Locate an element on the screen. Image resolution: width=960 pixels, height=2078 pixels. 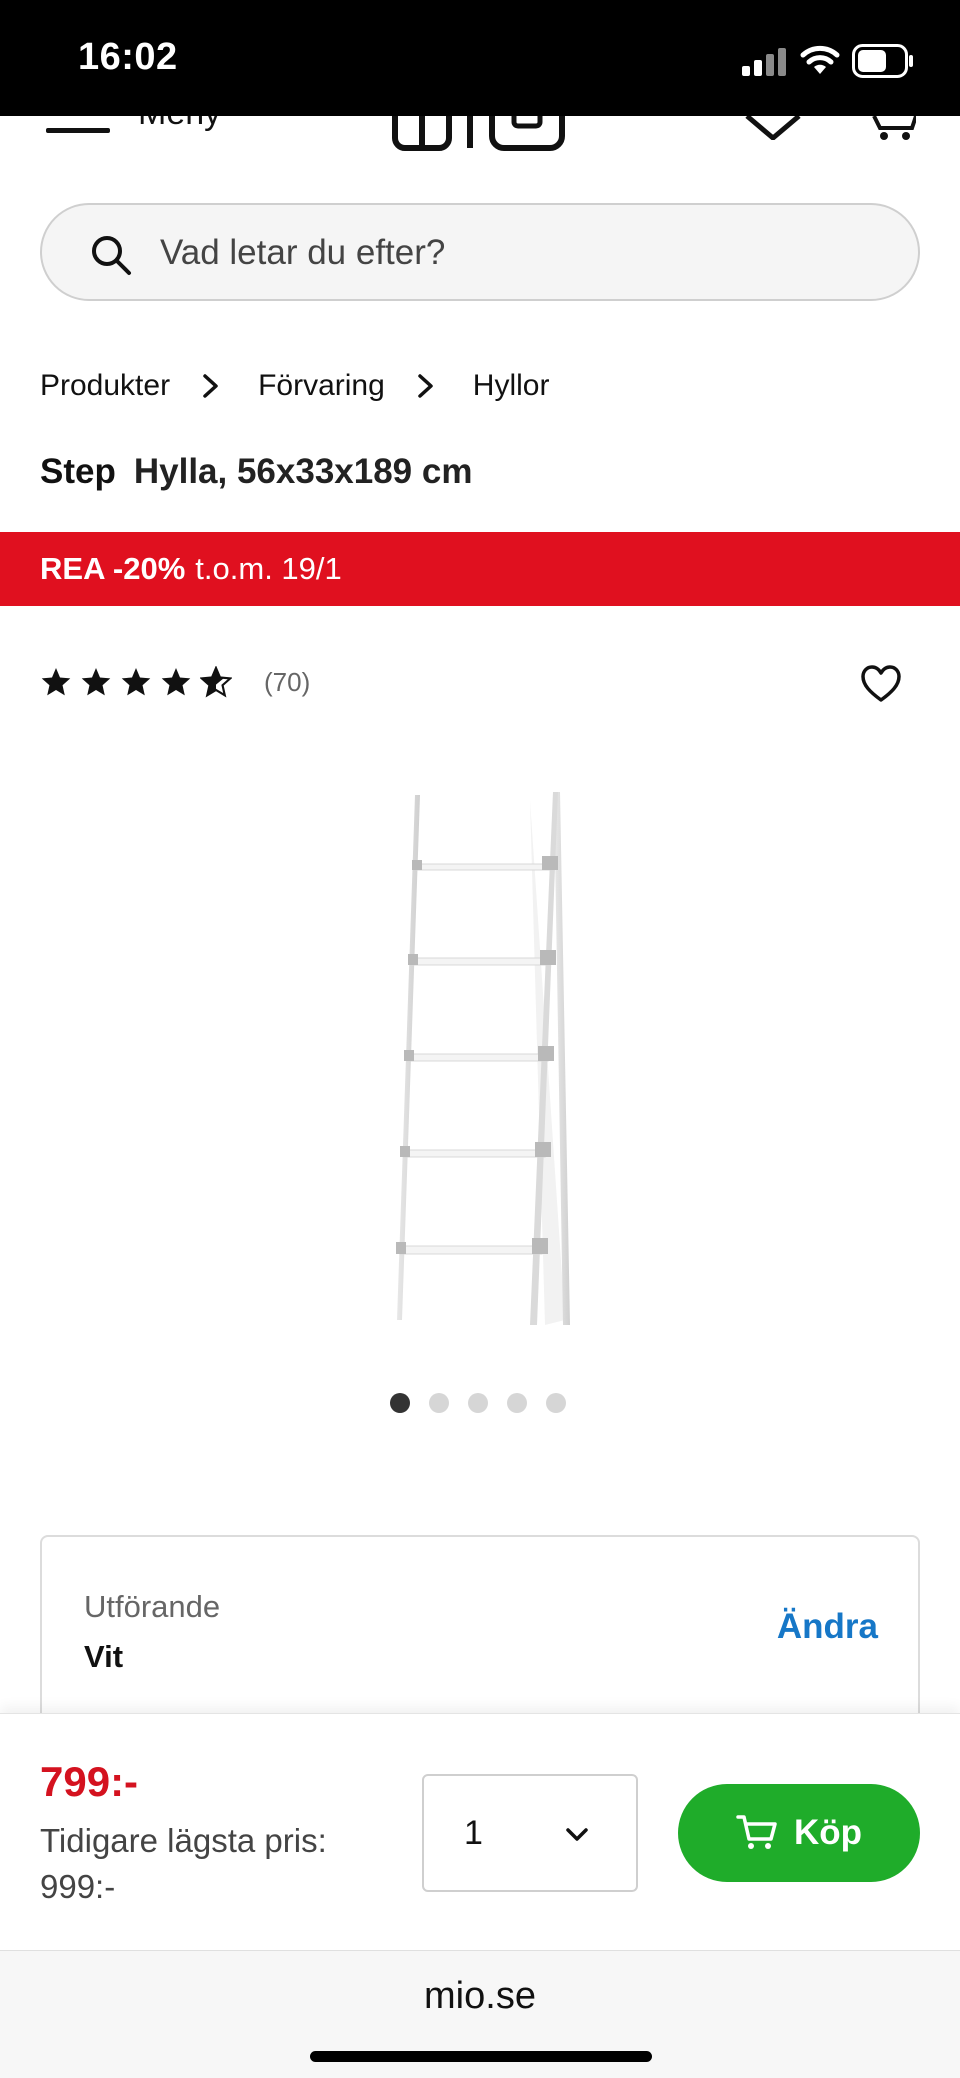
star-half-icon is located at coordinates (216, 682).